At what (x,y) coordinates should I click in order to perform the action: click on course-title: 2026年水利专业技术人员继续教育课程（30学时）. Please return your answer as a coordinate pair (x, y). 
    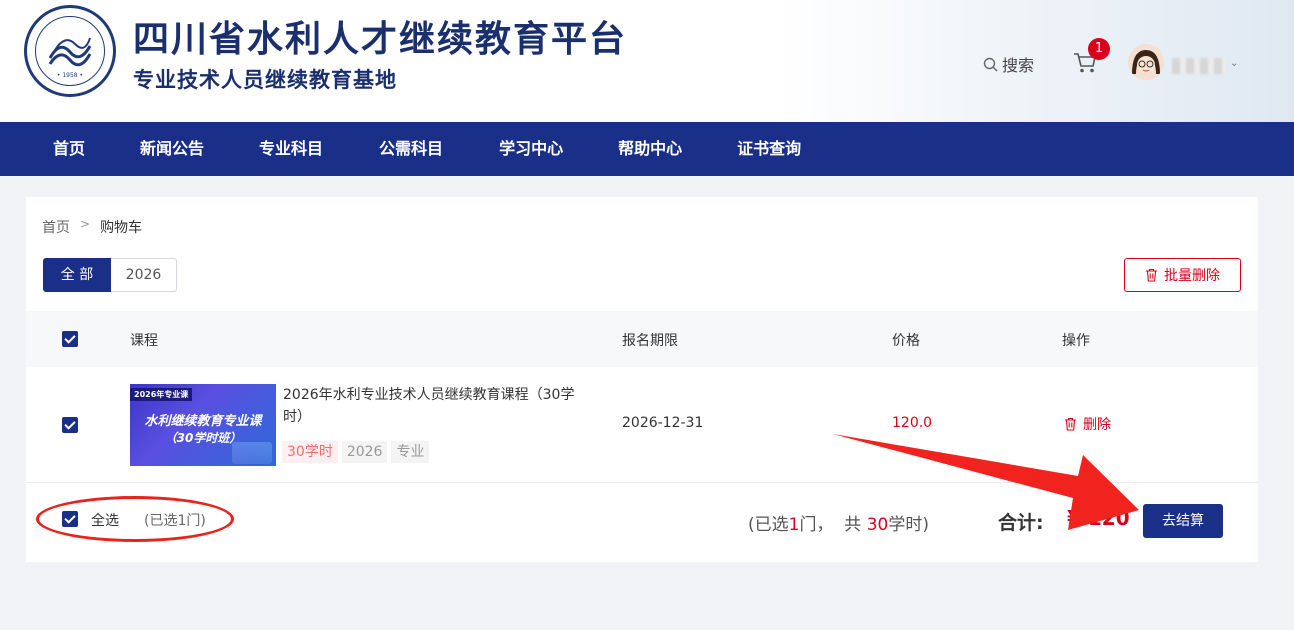
    Looking at the image, I should click on (433, 406).